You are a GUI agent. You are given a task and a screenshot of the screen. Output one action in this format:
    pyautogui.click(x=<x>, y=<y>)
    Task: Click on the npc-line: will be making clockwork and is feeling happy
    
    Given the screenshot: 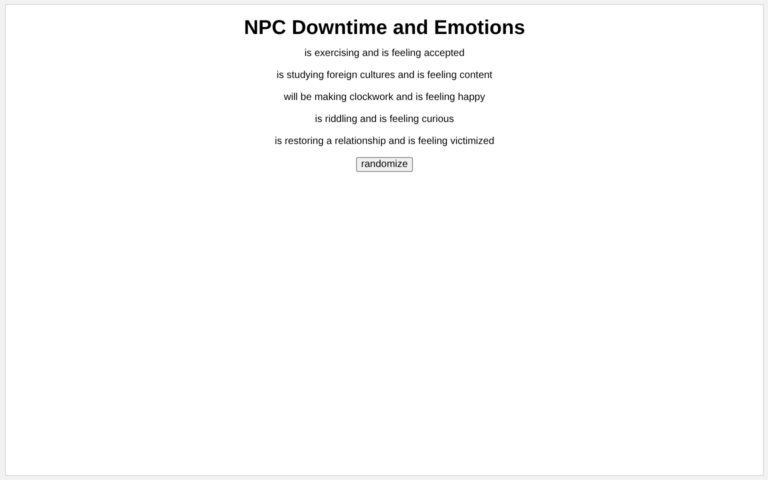 What is the action you would take?
    pyautogui.click(x=385, y=97)
    